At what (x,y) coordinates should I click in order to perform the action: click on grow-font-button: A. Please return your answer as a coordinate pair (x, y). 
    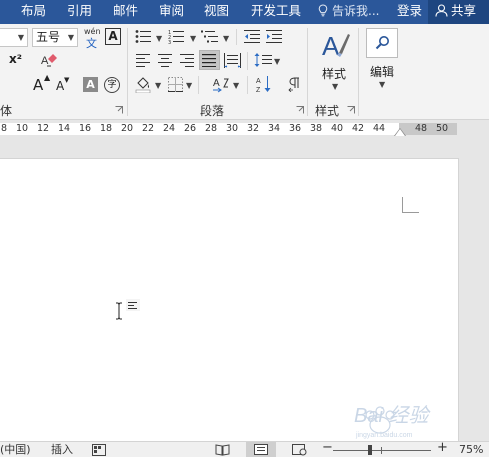
    Looking at the image, I should click on (38, 85).